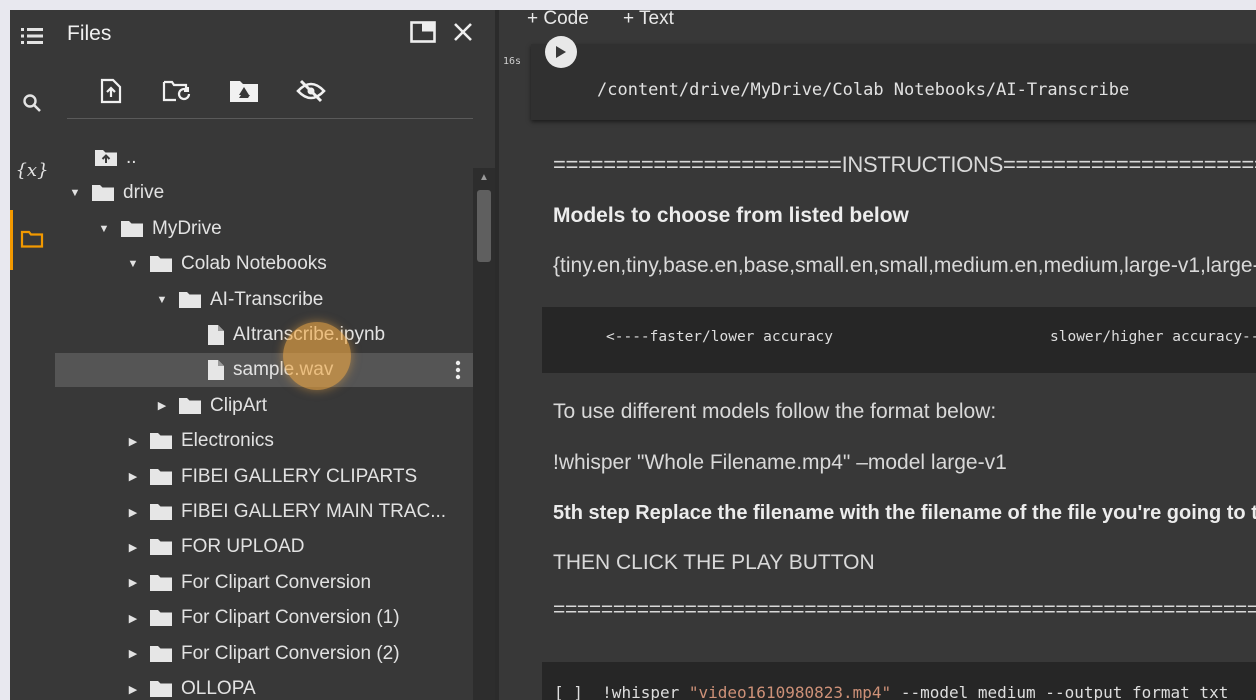 The image size is (1256, 700). What do you see at coordinates (32, 36) in the screenshot?
I see `table-of-contents-icon` at bounding box center [32, 36].